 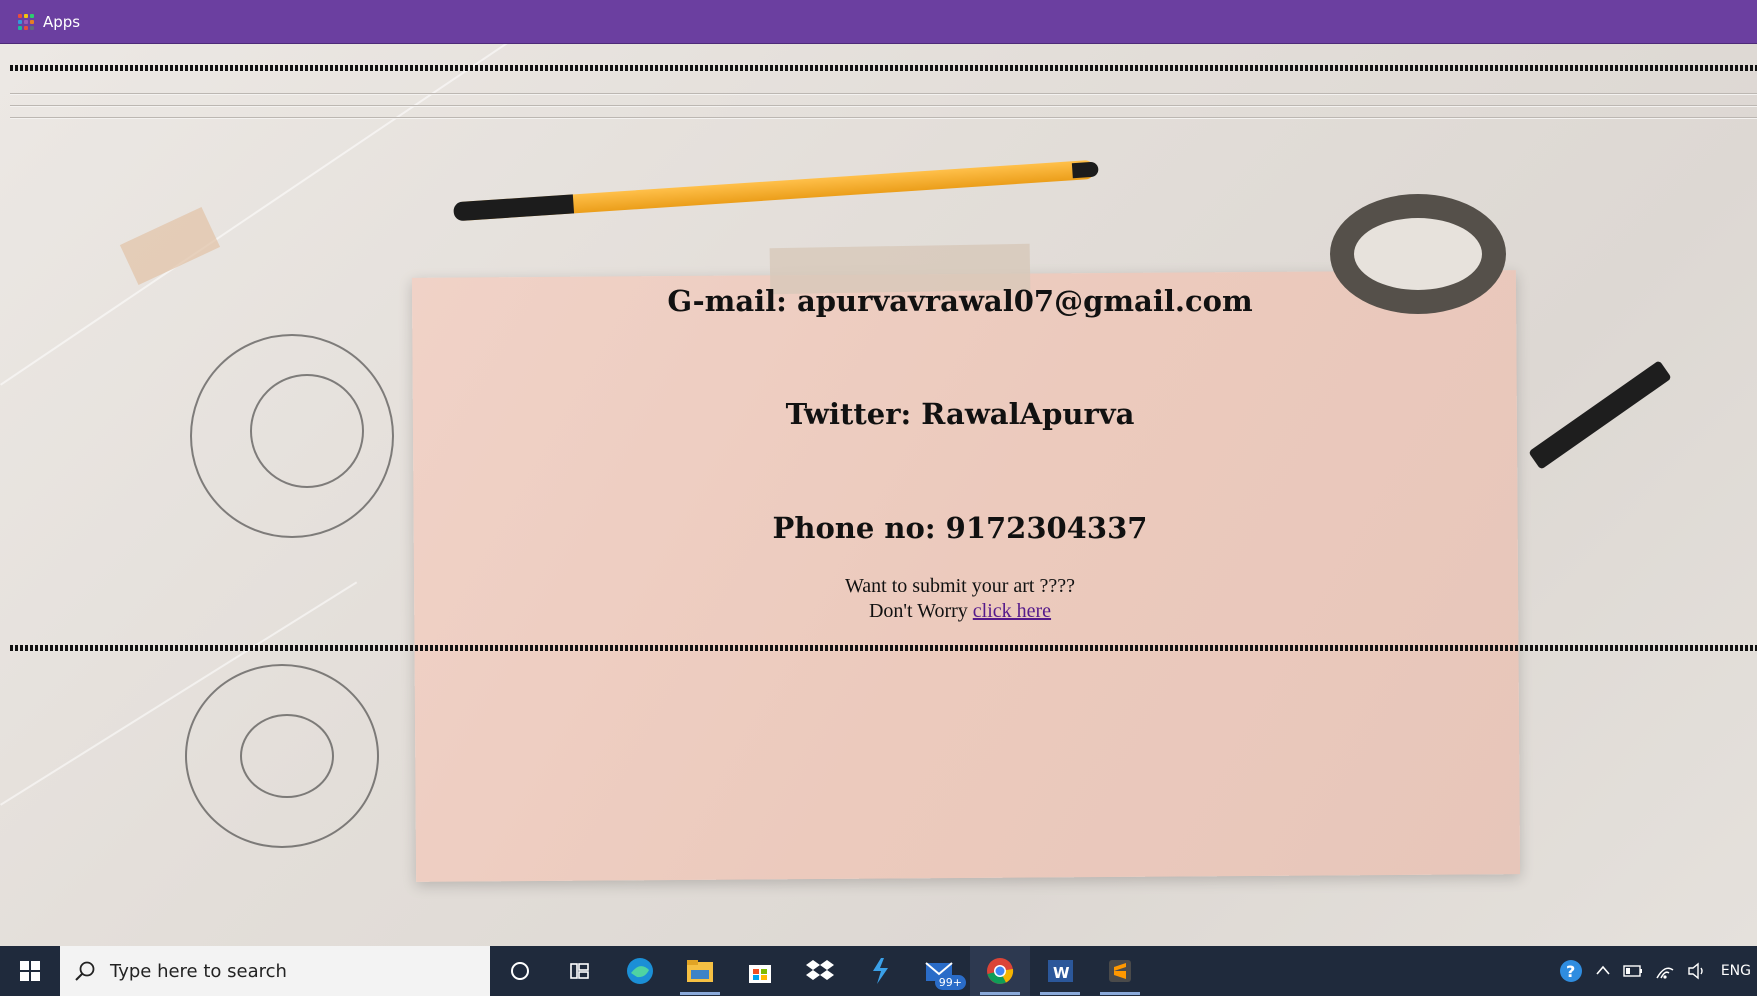 I want to click on network-button, so click(x=1665, y=971).